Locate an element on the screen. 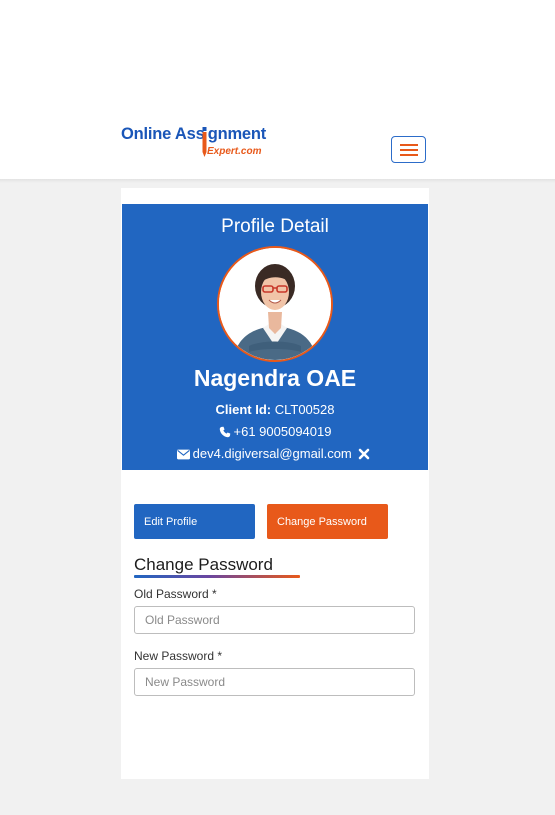 The height and width of the screenshot is (815, 555). phone-line: +61 9005094019 is located at coordinates (275, 431).